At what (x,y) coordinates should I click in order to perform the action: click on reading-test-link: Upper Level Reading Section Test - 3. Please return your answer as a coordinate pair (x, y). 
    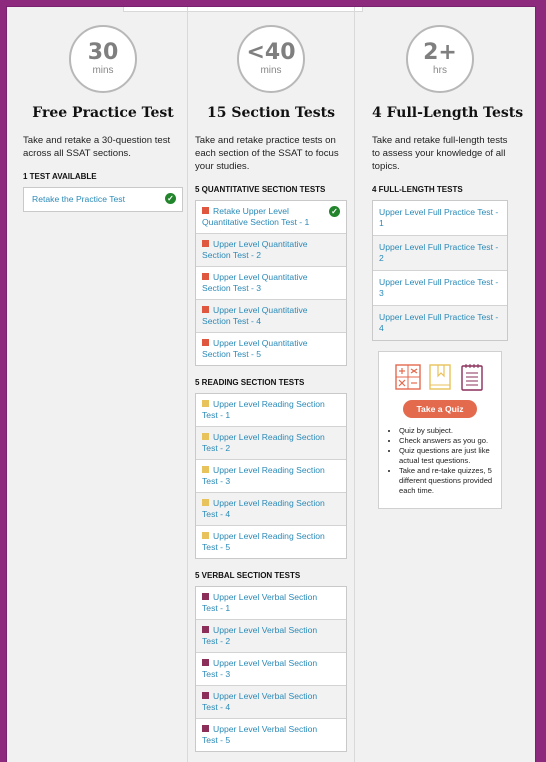
    Looking at the image, I should click on (271, 476).